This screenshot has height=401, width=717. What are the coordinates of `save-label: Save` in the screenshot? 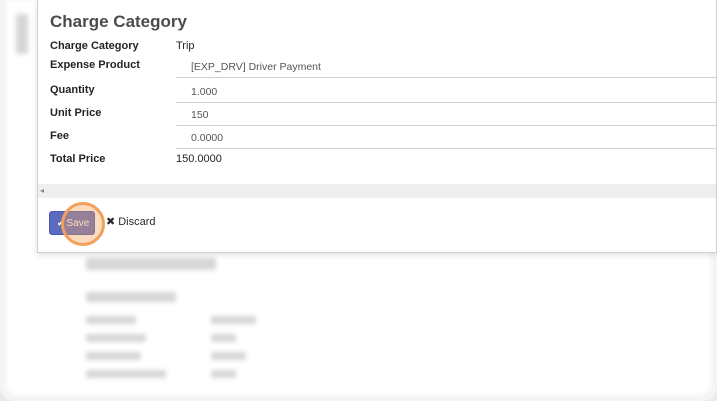 It's located at (78, 223).